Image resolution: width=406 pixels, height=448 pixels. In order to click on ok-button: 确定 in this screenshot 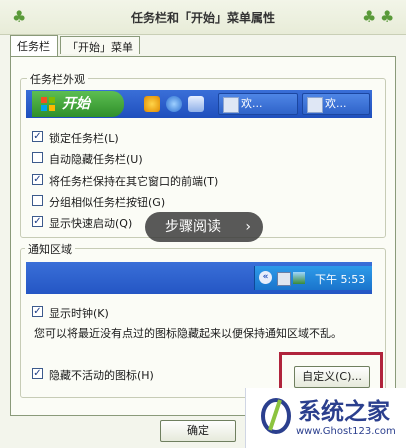, I will do `click(198, 431)`.